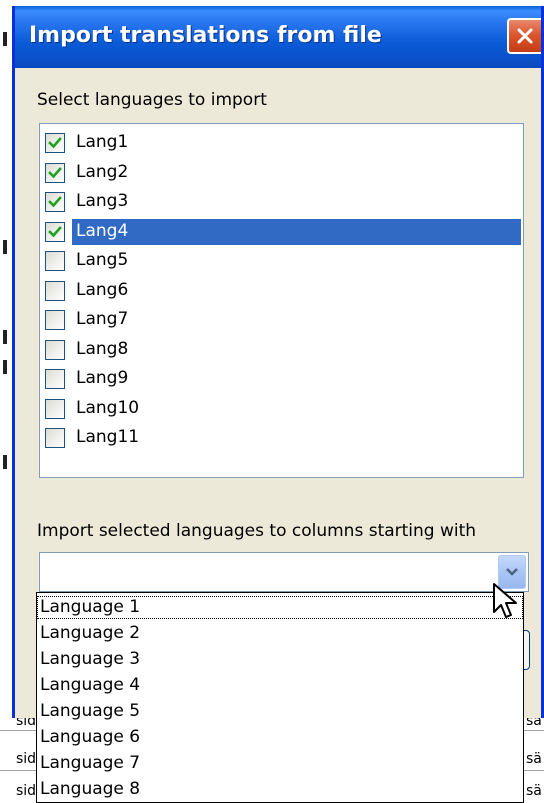  What do you see at coordinates (505, 600) in the screenshot?
I see `mouse-pointer-icon` at bounding box center [505, 600].